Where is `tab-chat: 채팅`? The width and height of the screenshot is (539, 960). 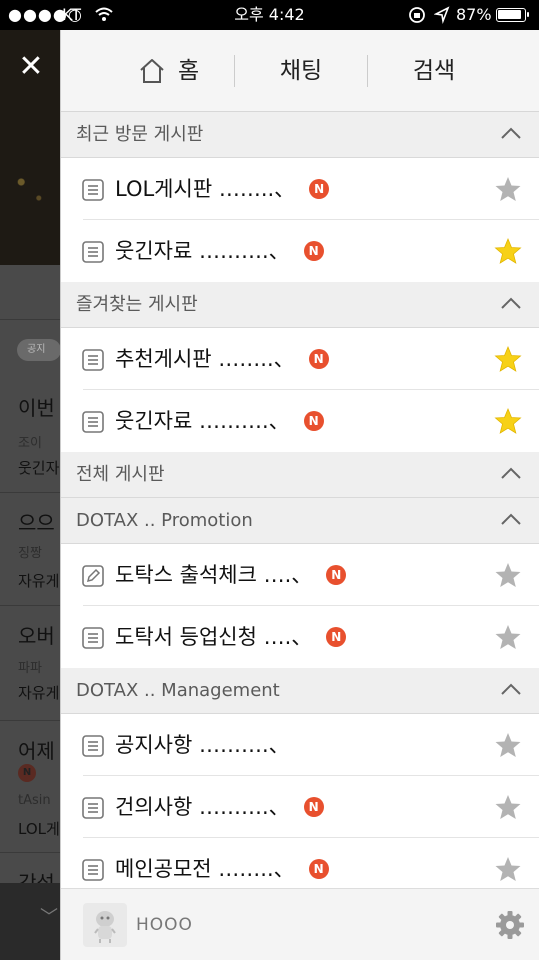
tab-chat: 채팅 is located at coordinates (301, 71).